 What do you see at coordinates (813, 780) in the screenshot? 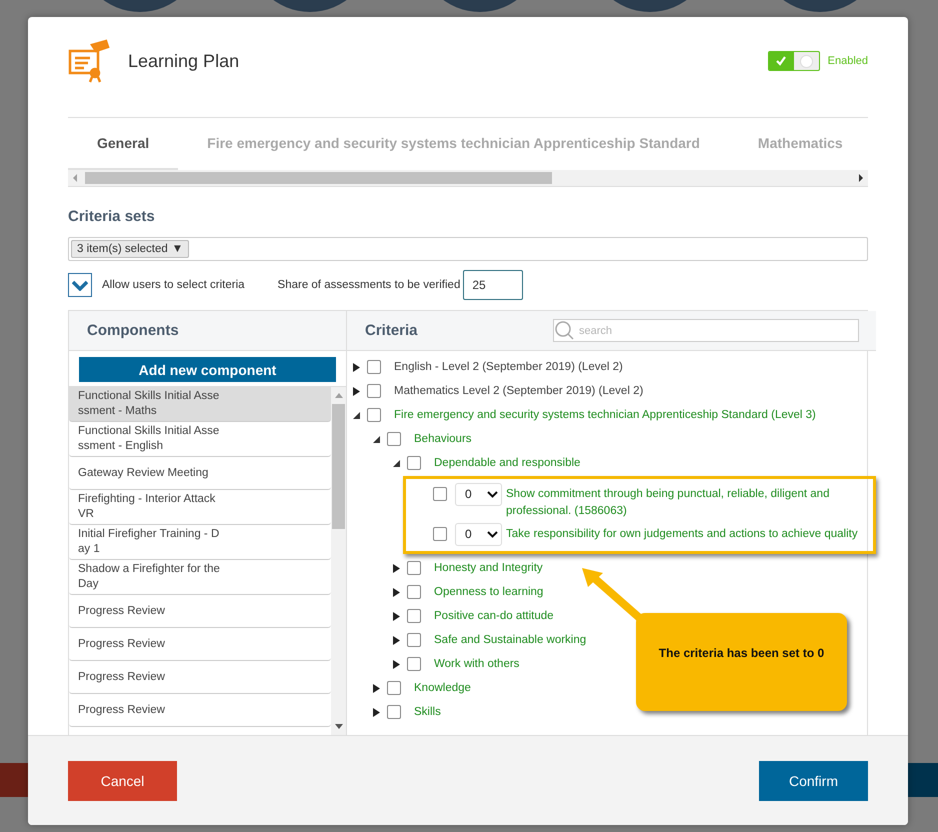
I see `confirm-button: Confirm` at bounding box center [813, 780].